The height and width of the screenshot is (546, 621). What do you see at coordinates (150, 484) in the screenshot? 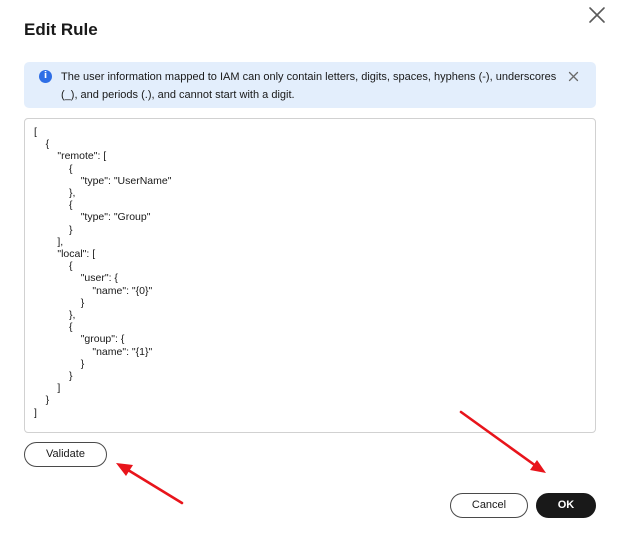
I see `arrow-to-validate` at bounding box center [150, 484].